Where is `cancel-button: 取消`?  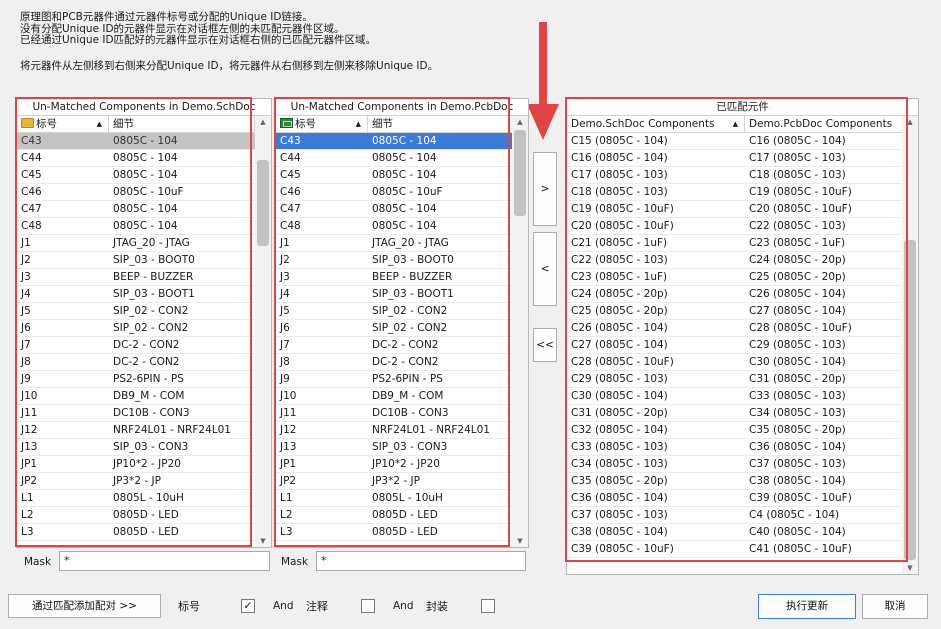 cancel-button: 取消 is located at coordinates (895, 606).